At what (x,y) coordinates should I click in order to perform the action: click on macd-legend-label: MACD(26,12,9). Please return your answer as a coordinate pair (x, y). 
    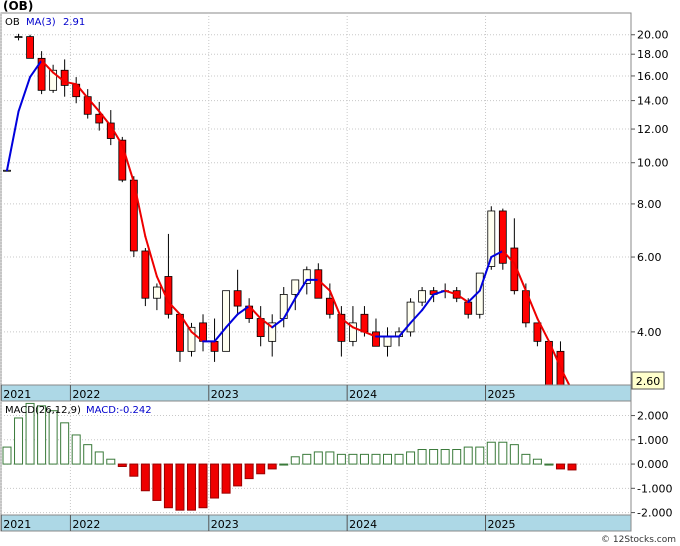
    Looking at the image, I should click on (43, 410).